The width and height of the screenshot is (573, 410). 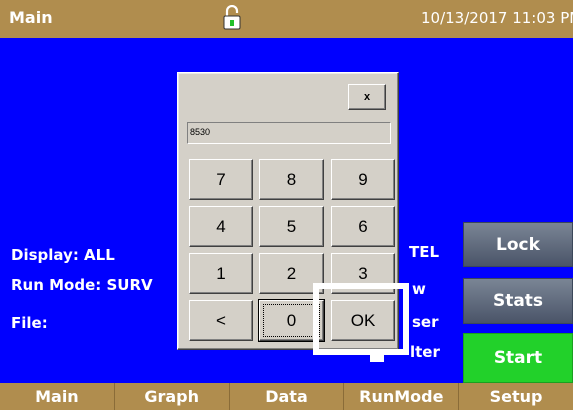 I want to click on hidden-label-w: w, so click(x=419, y=289).